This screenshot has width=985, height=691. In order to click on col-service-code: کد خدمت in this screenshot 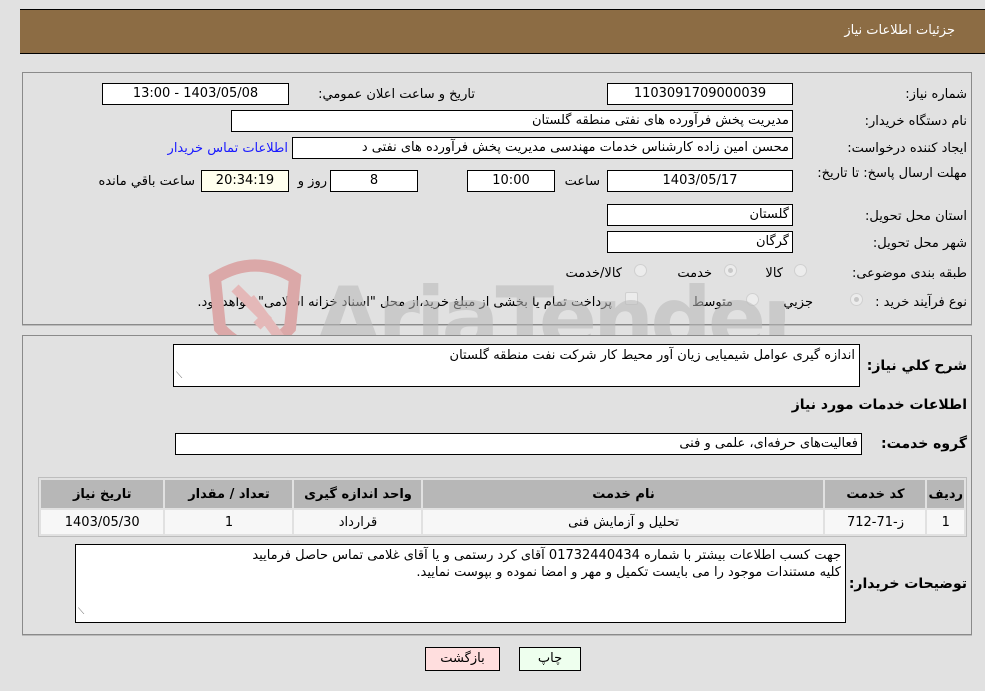, I will do `click(875, 494)`.